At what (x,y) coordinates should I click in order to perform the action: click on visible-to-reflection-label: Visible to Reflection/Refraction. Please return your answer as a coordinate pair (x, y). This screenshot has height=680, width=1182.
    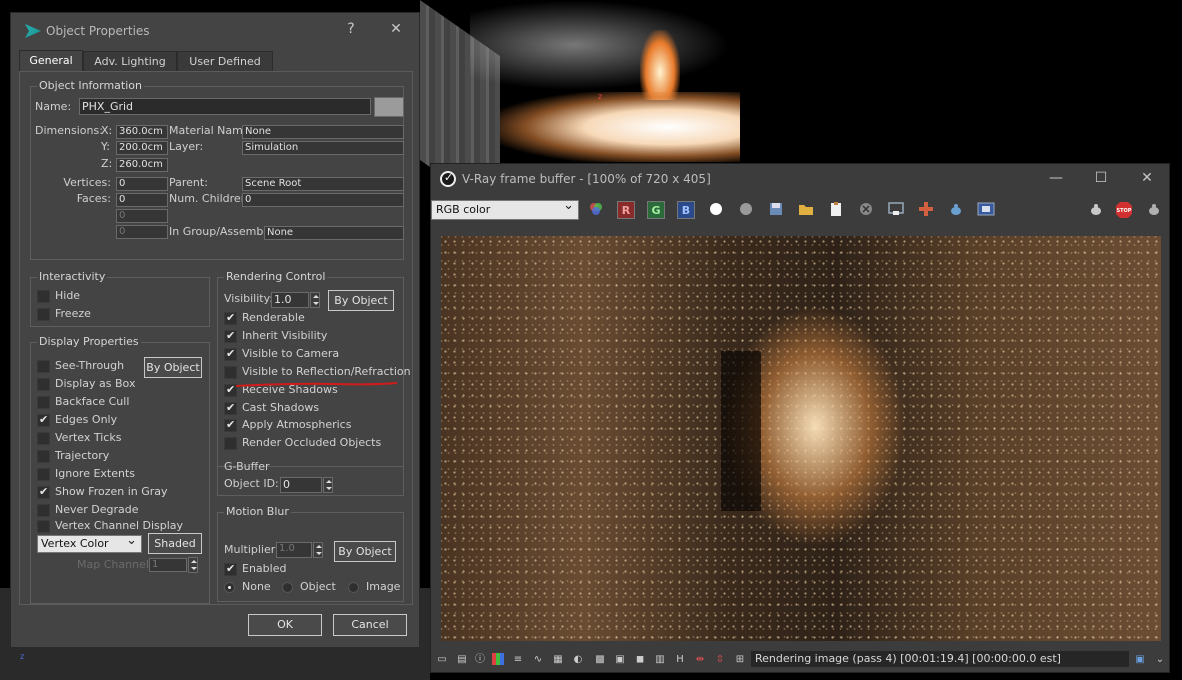
    Looking at the image, I should click on (326, 371).